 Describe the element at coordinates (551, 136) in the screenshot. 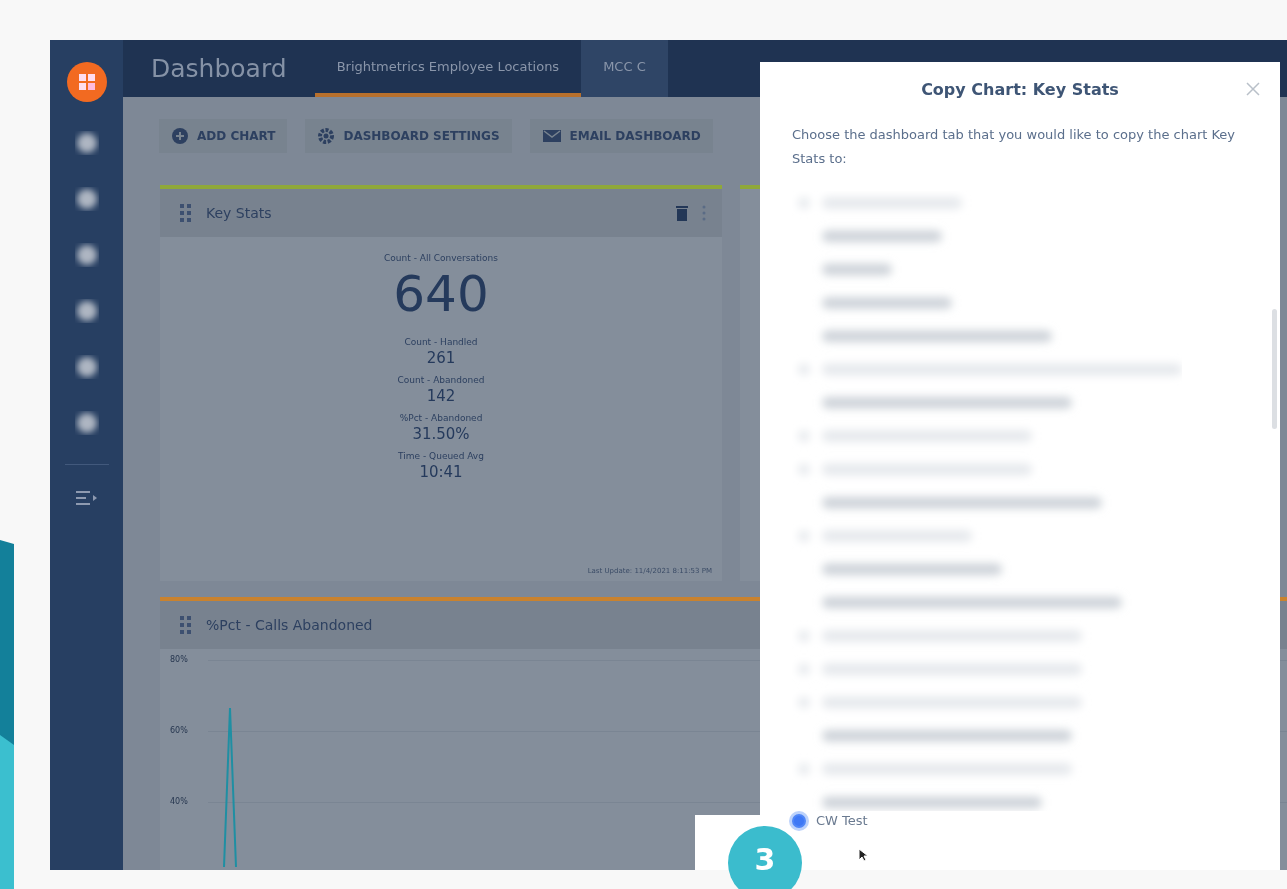

I see `envelope-icon` at that location.